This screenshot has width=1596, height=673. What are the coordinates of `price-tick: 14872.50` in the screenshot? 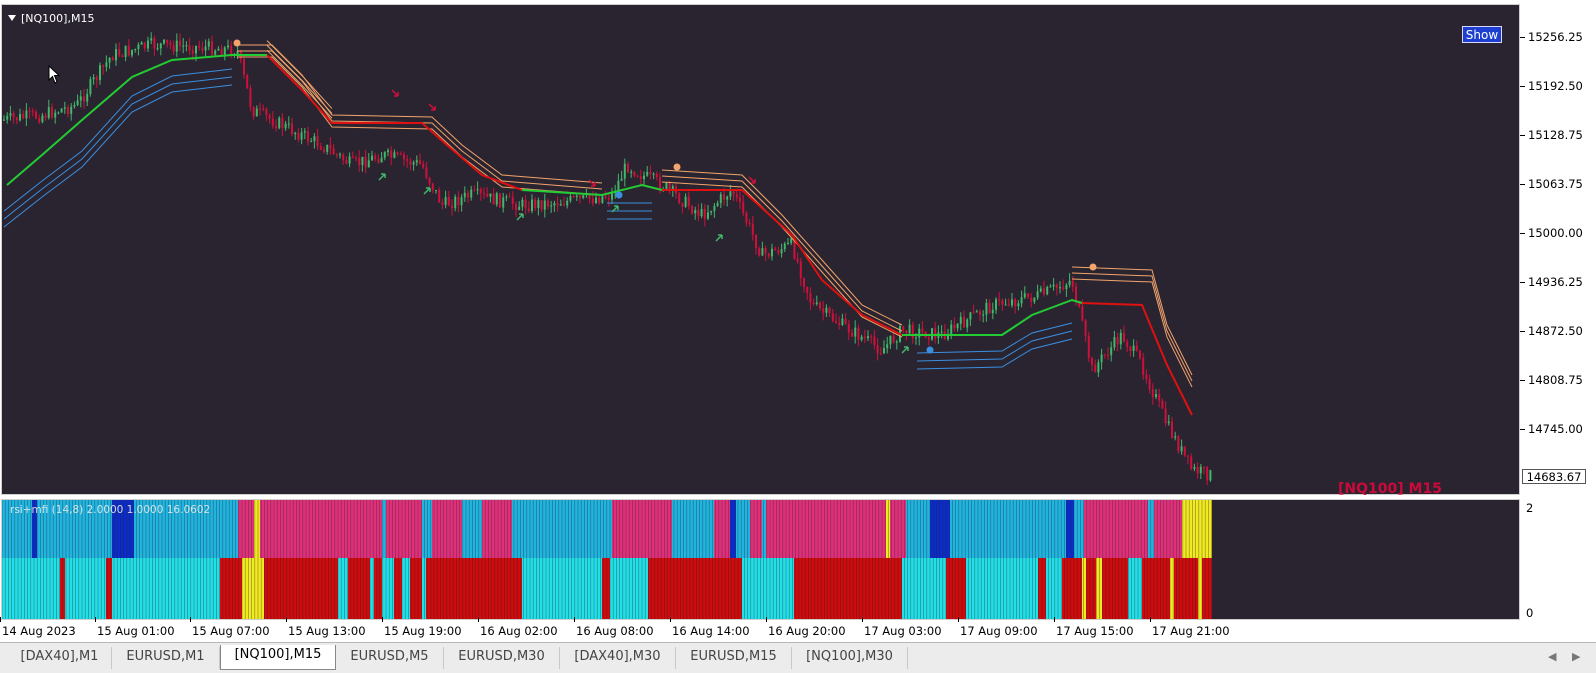 It's located at (1551, 331).